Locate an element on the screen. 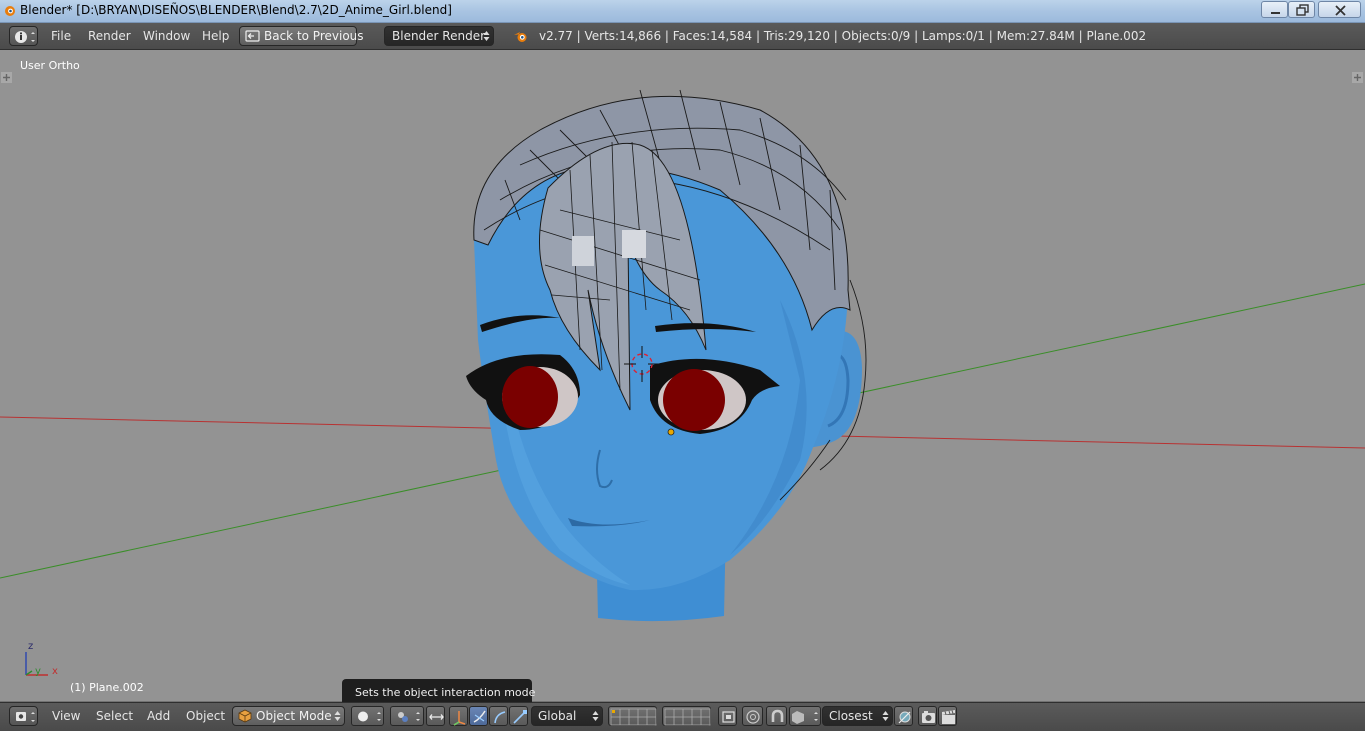  arc-icon is located at coordinates (500, 717).